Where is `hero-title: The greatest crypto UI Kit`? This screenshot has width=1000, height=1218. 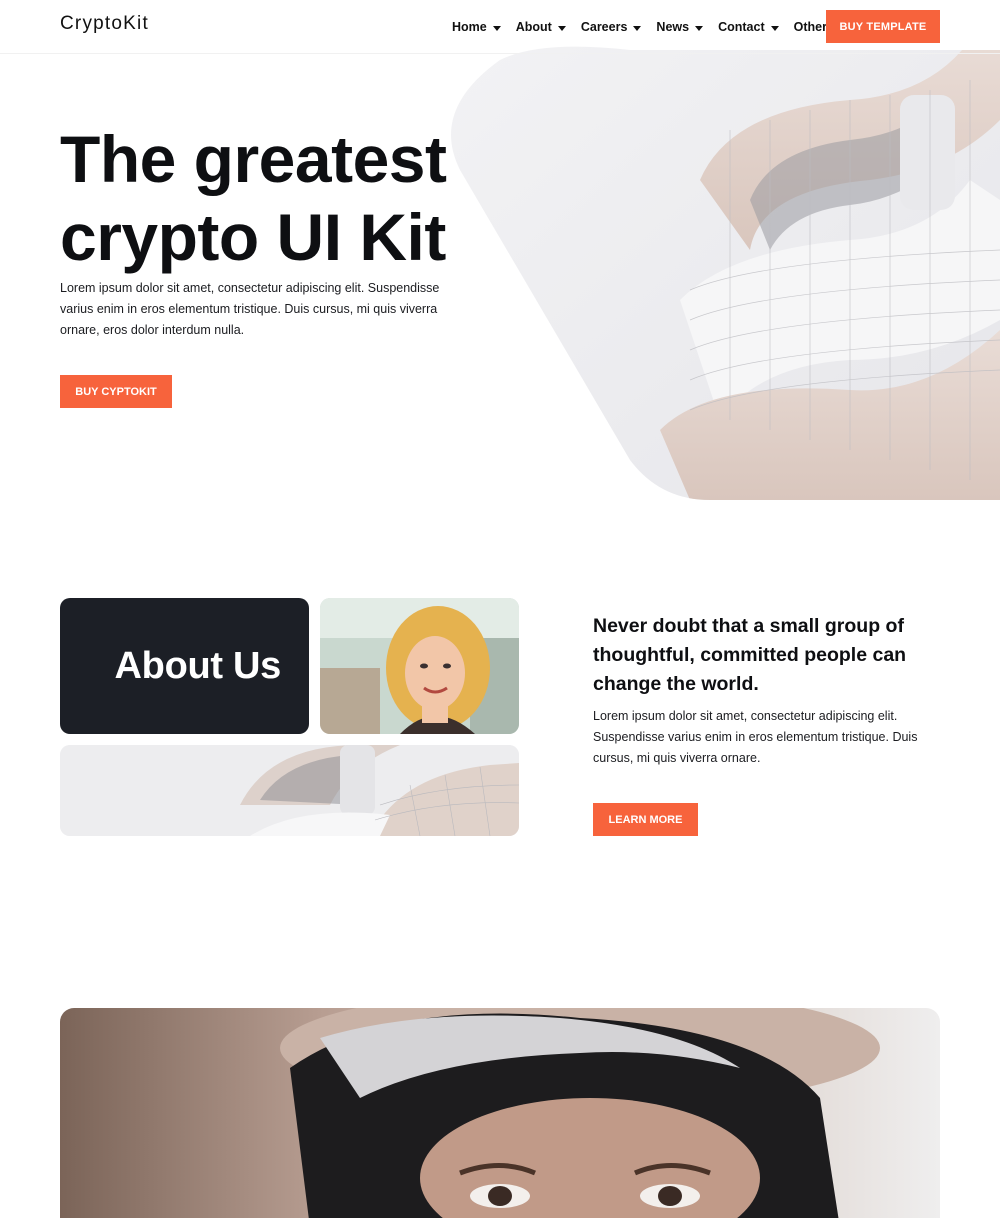 hero-title: The greatest crypto UI Kit is located at coordinates (253, 198).